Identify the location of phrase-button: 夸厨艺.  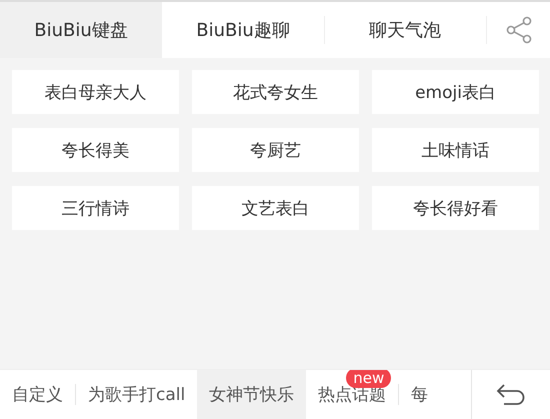
(275, 150).